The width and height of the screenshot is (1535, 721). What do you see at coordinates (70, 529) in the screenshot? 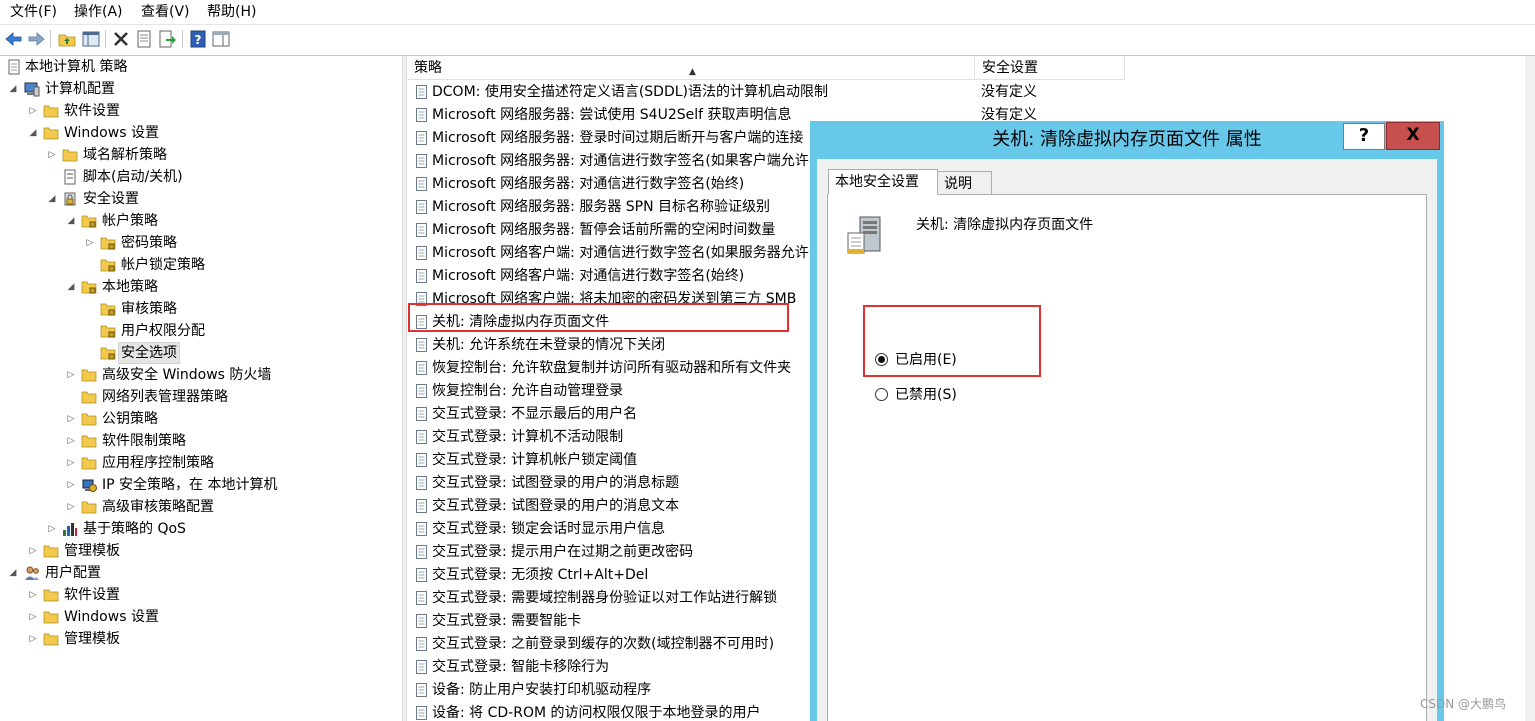
I see `bar-chart-icon` at bounding box center [70, 529].